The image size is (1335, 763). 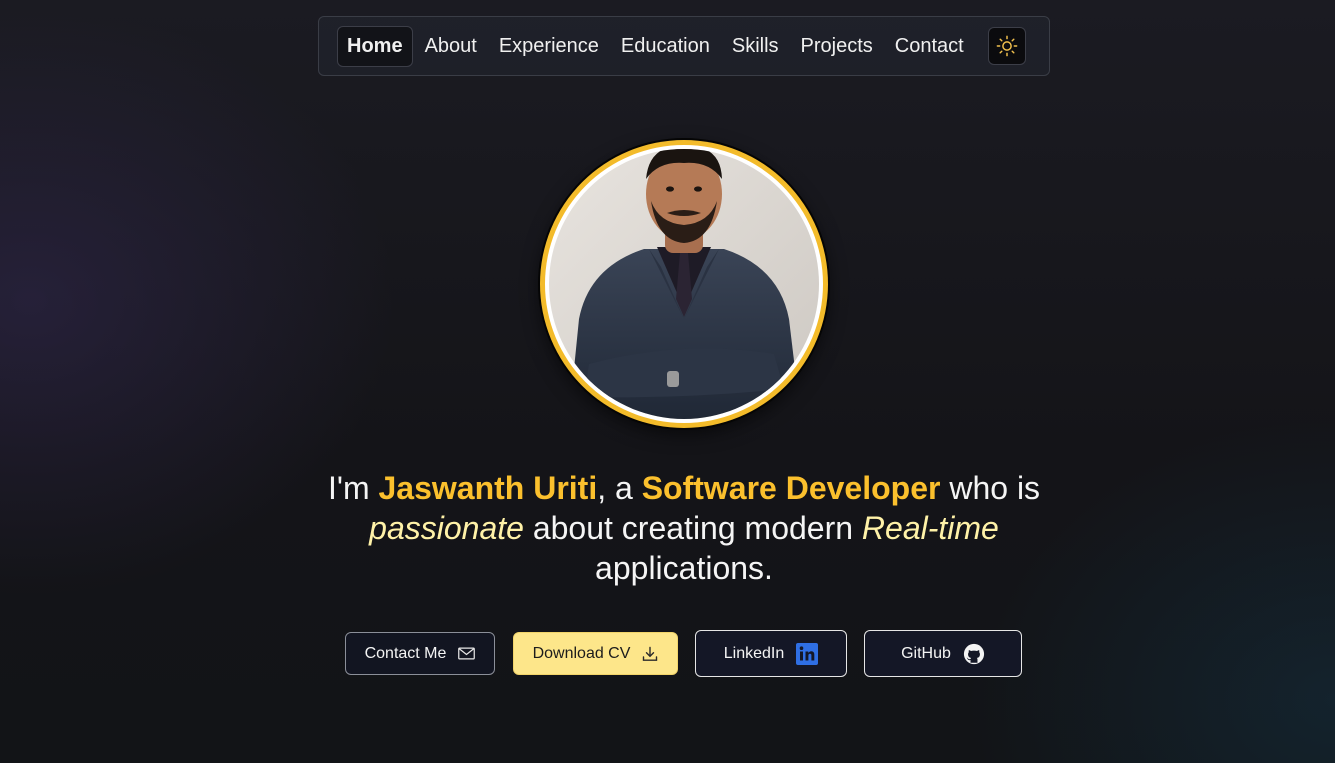 I want to click on download-cv-label: Download CV, so click(x=581, y=653).